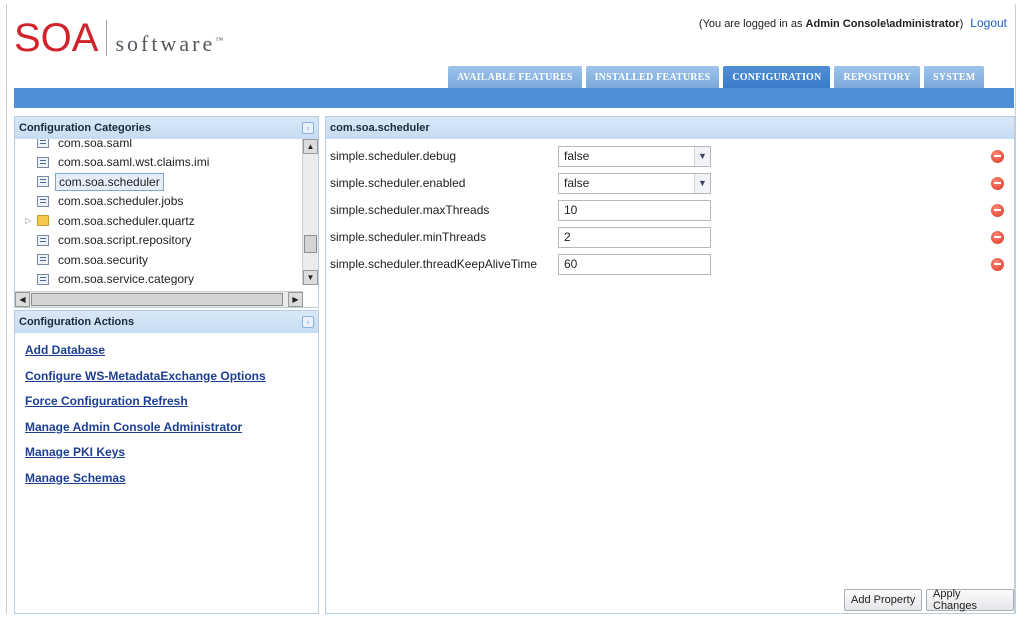 The height and width of the screenshot is (617, 1019). I want to click on logo-software-text: software™, so click(169, 43).